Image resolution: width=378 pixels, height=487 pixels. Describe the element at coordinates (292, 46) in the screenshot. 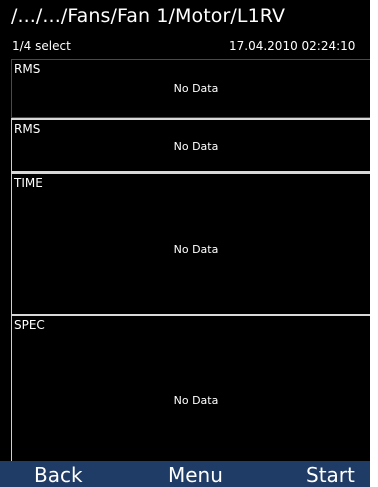

I see `datetime-display: 17.04.2010 02:24:10` at that location.